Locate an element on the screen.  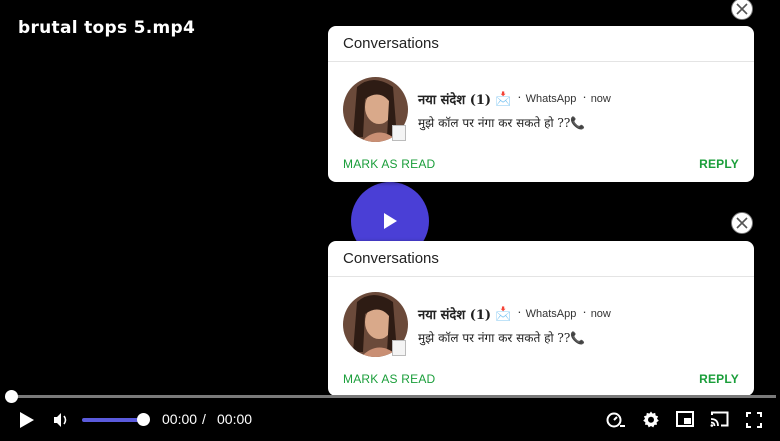
video-title: brutal tops 5.mp4 is located at coordinates (107, 28).